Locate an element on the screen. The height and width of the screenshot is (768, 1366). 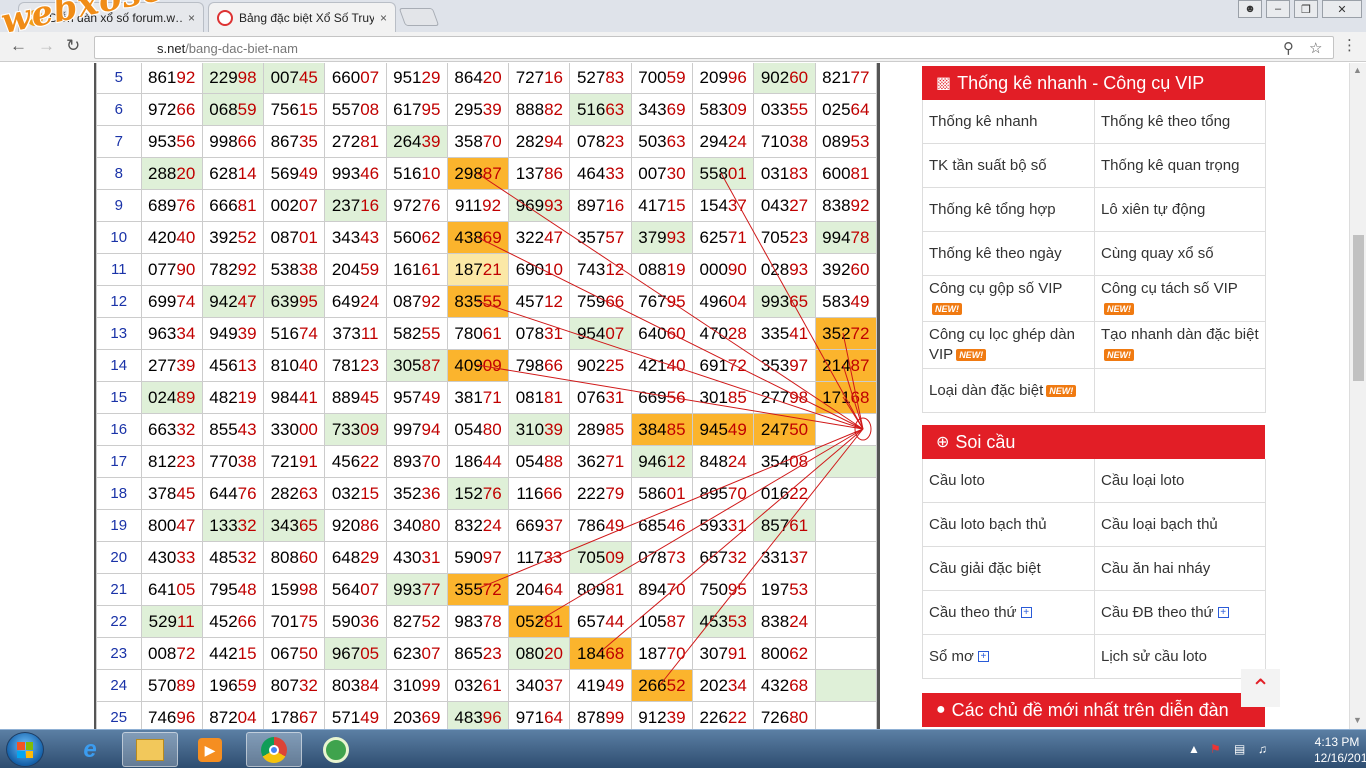
table-cell: 34369 is located at coordinates (662, 109).